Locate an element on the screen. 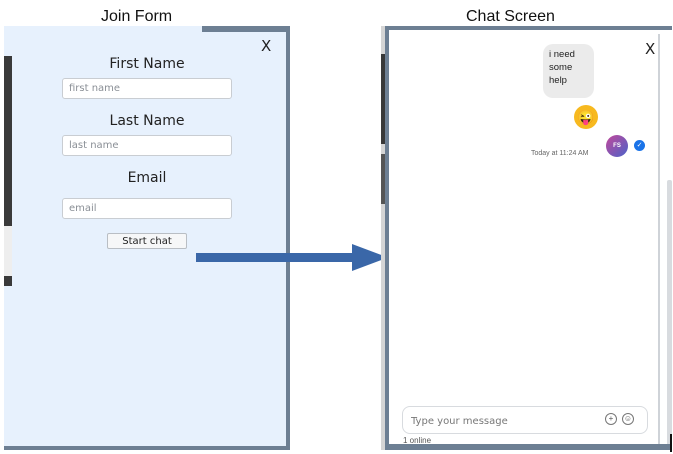  message-bubble: i need some help is located at coordinates (568, 71).